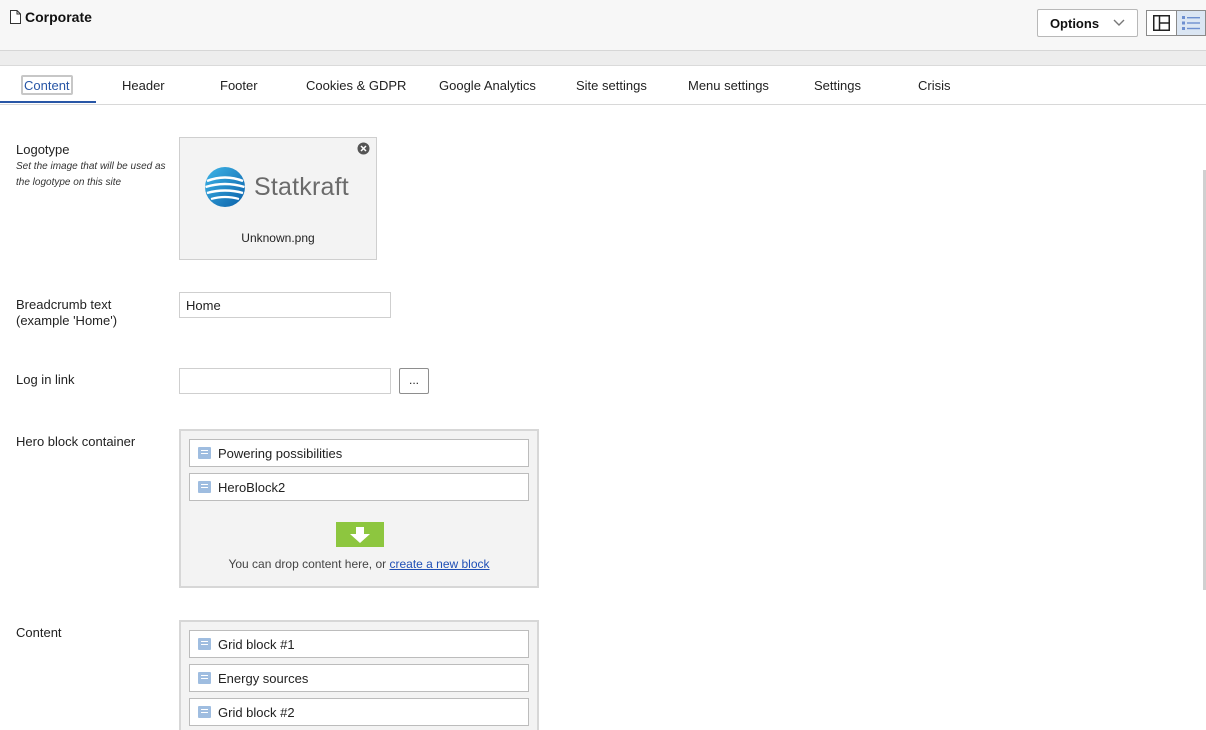 The image size is (1206, 730). What do you see at coordinates (225, 187) in the screenshot?
I see `statkraft-globe-icon` at bounding box center [225, 187].